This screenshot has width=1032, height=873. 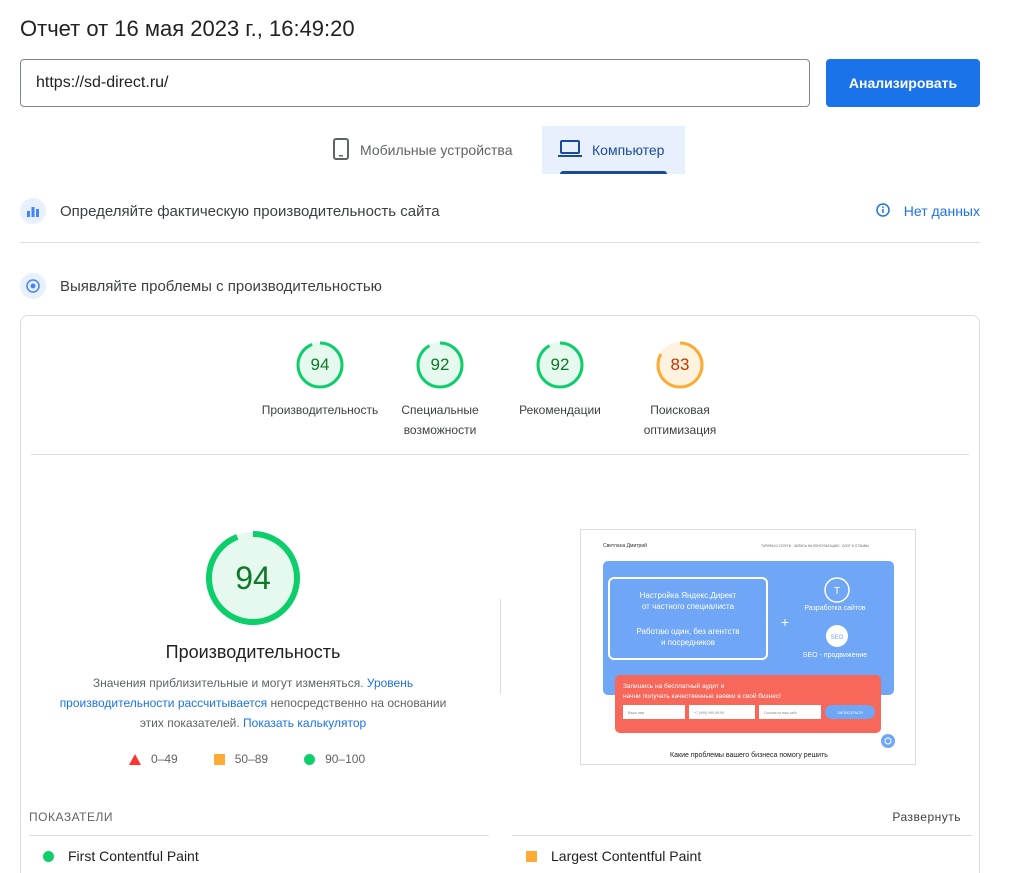 What do you see at coordinates (570, 150) in the screenshot?
I see `laptop-icon` at bounding box center [570, 150].